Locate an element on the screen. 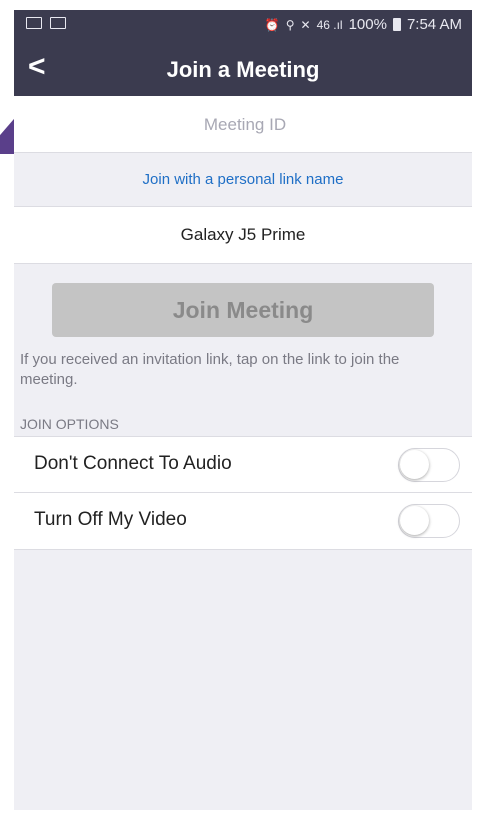  join-options-header: JOIN OPTIONS is located at coordinates (69, 424).